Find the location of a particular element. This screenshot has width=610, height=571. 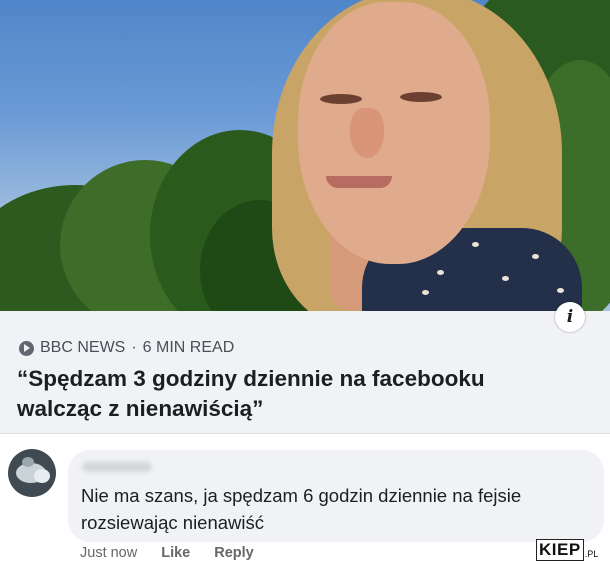

link-source-row: BBC NEWS · 6 MIN READ is located at coordinates (126, 348).